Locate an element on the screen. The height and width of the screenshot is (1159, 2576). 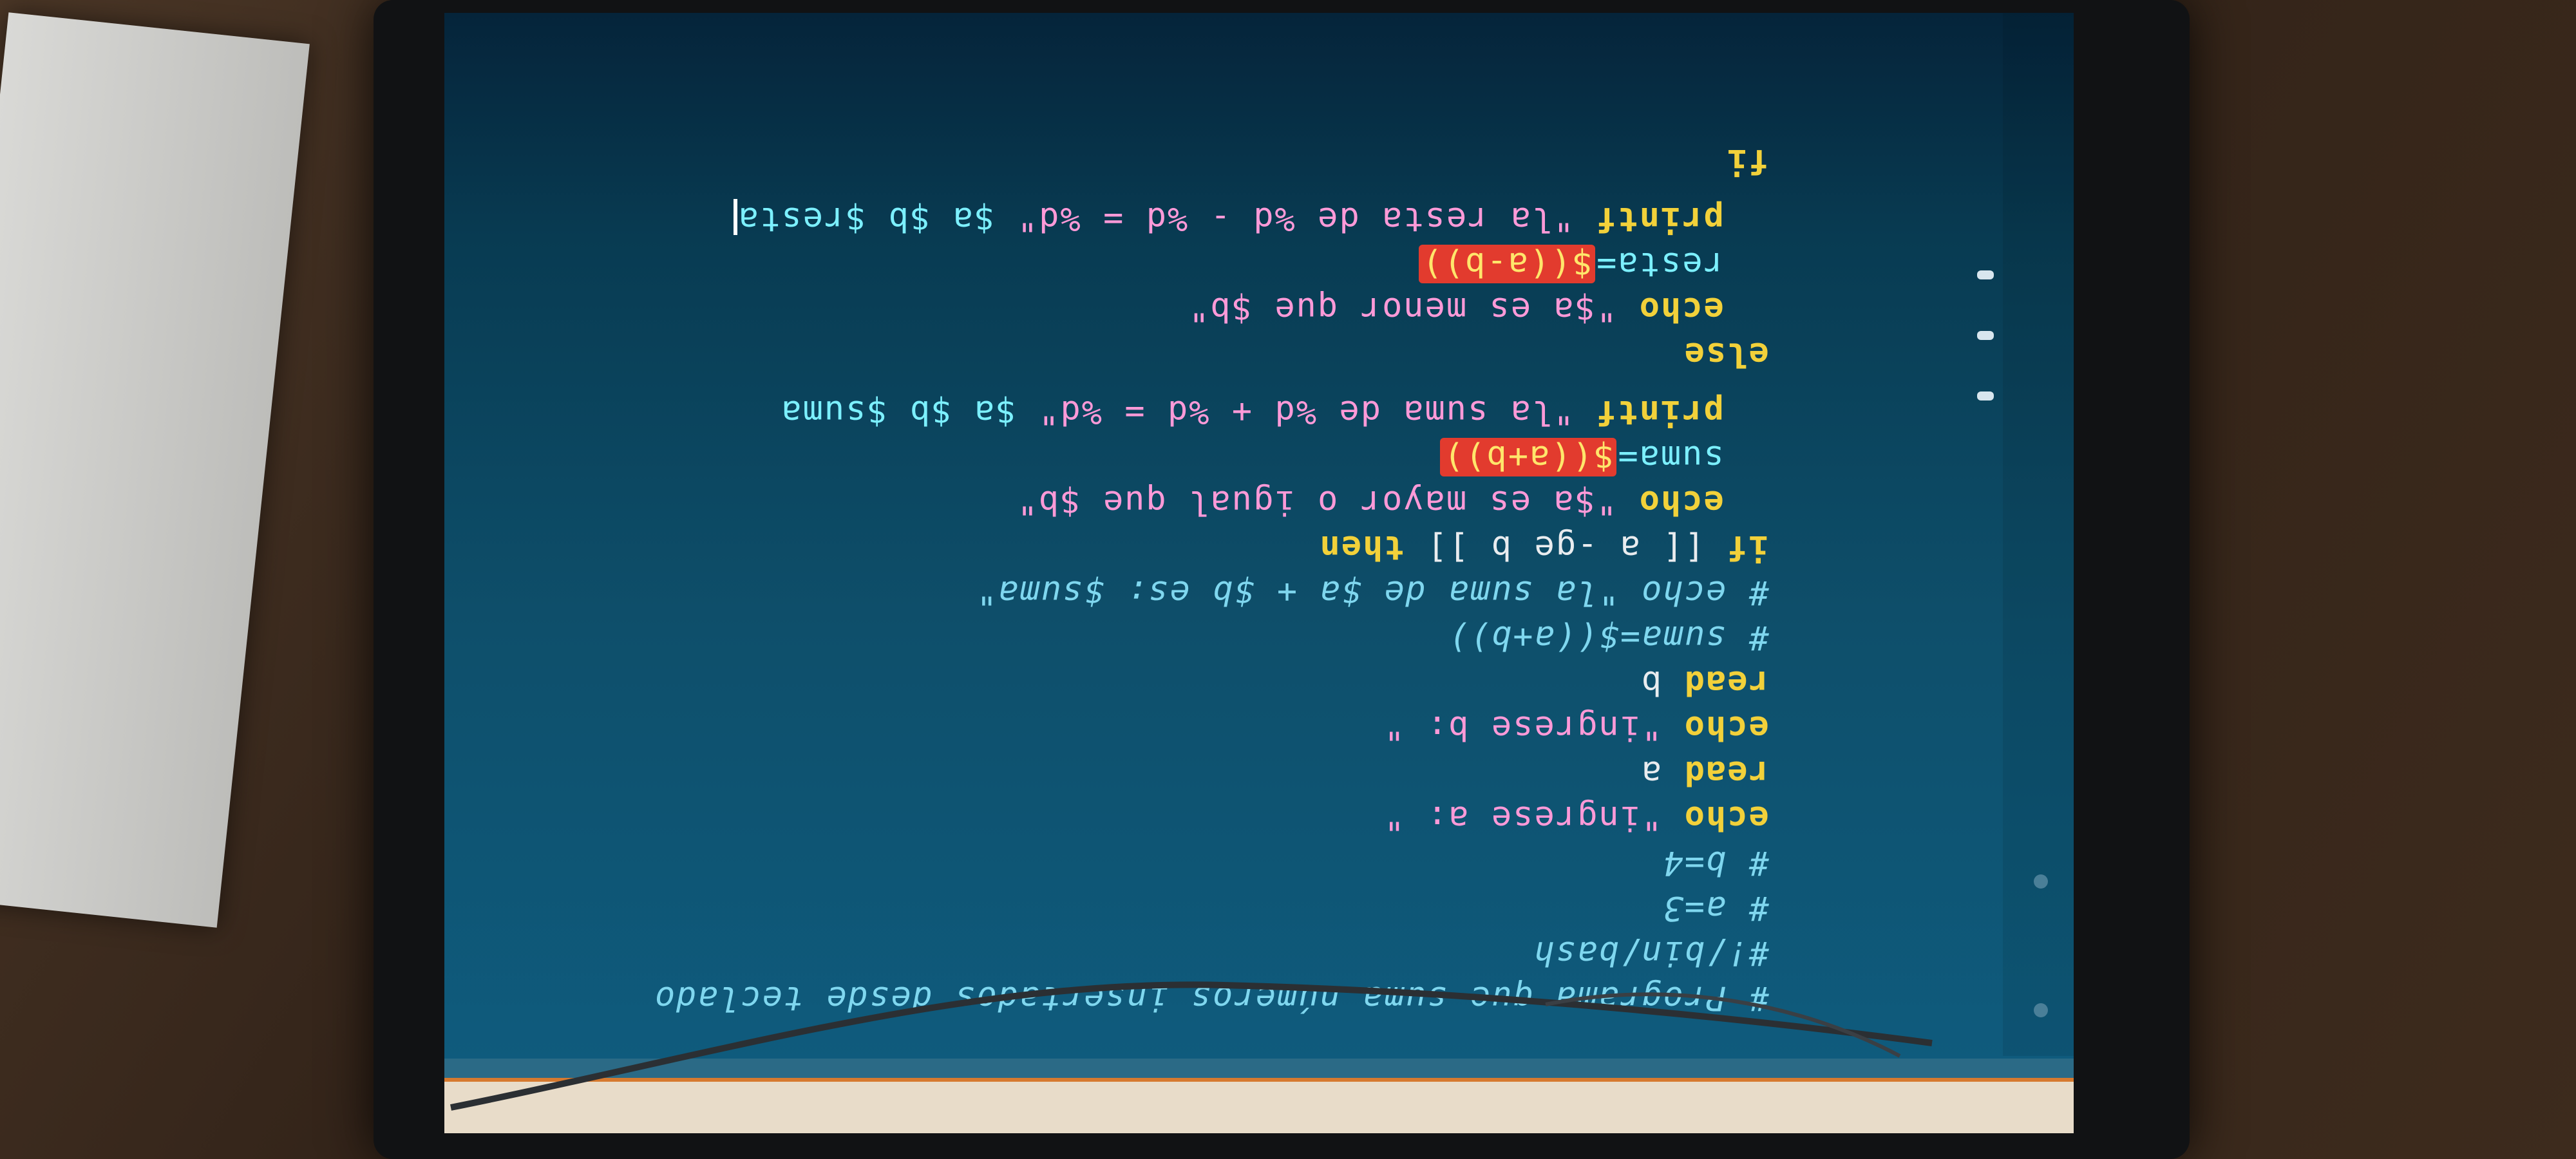
string-literal: "la resta de %d - %d = %d" is located at coordinates (1306, 219).